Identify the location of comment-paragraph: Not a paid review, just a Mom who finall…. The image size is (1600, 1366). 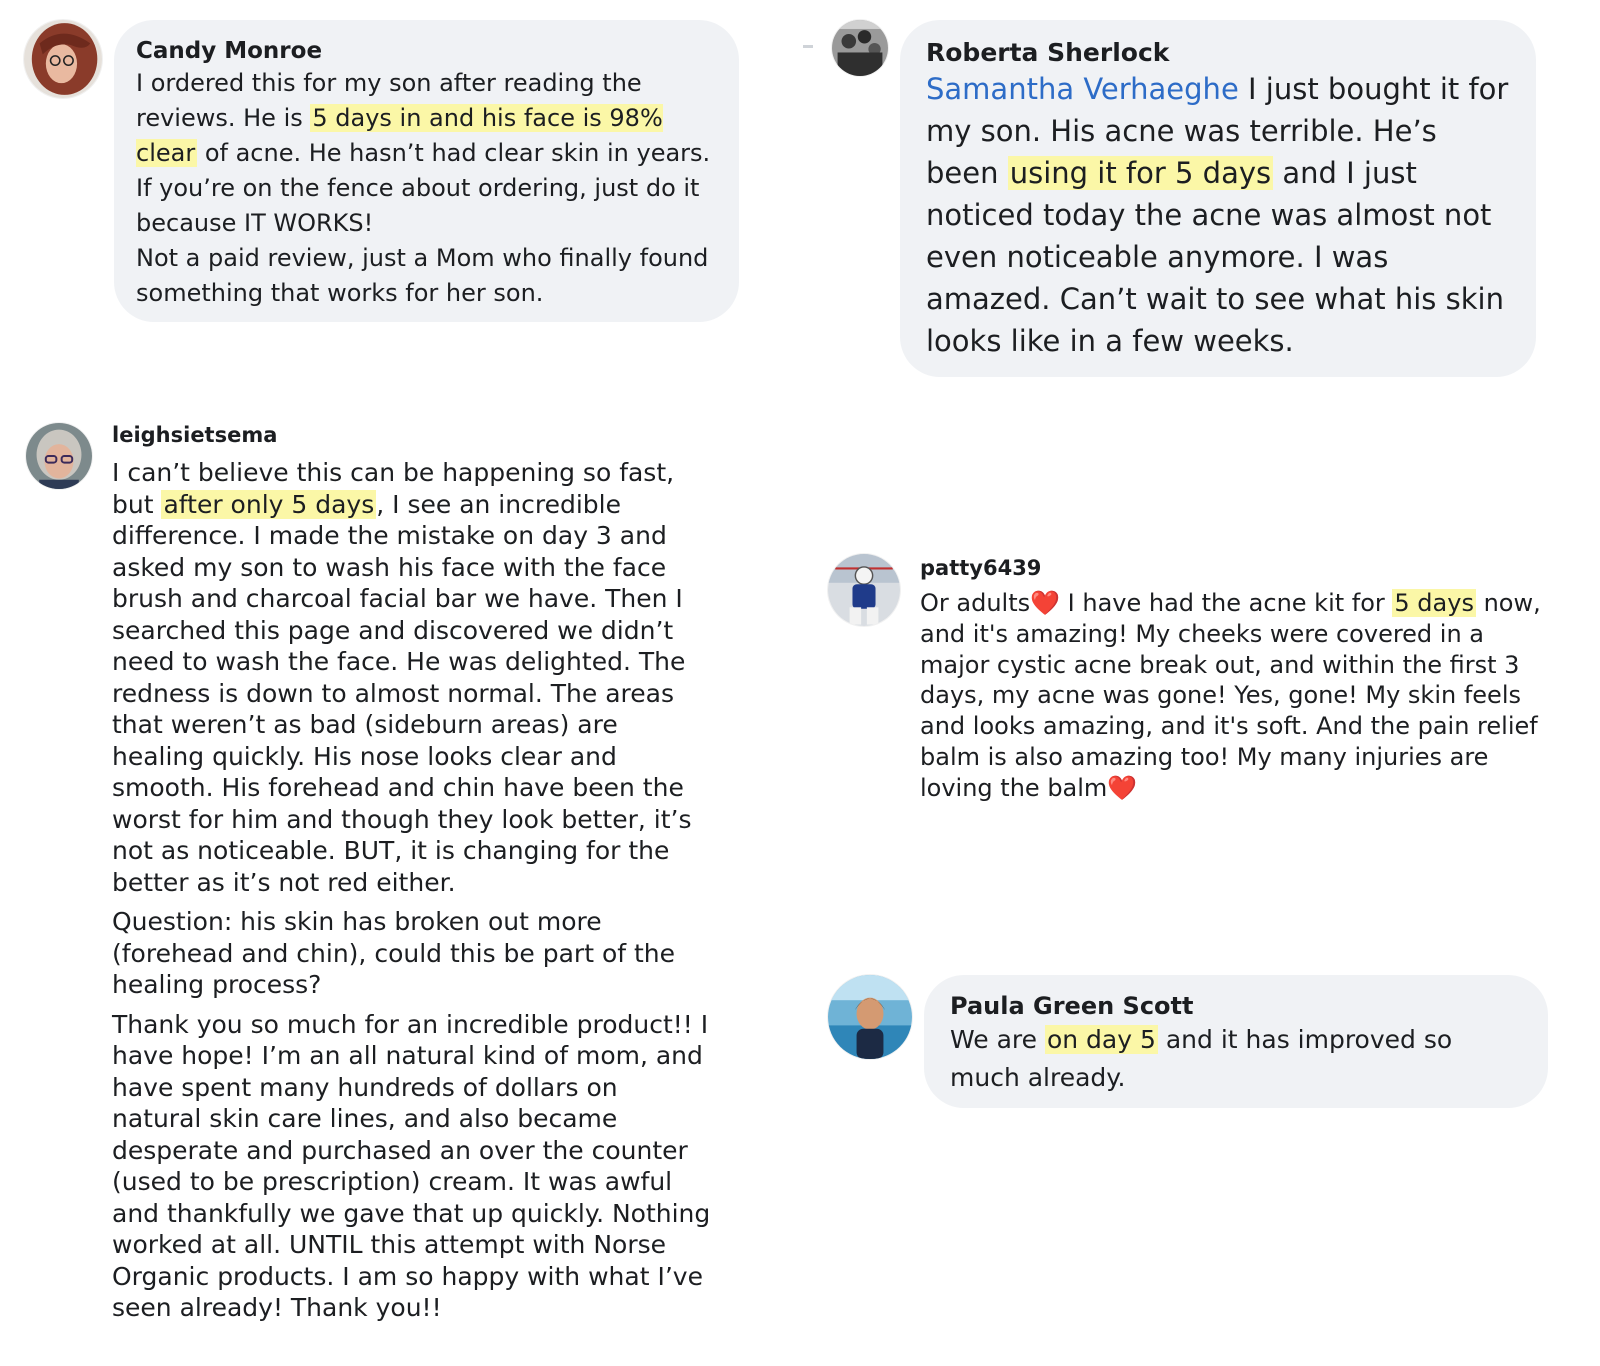
(426, 276).